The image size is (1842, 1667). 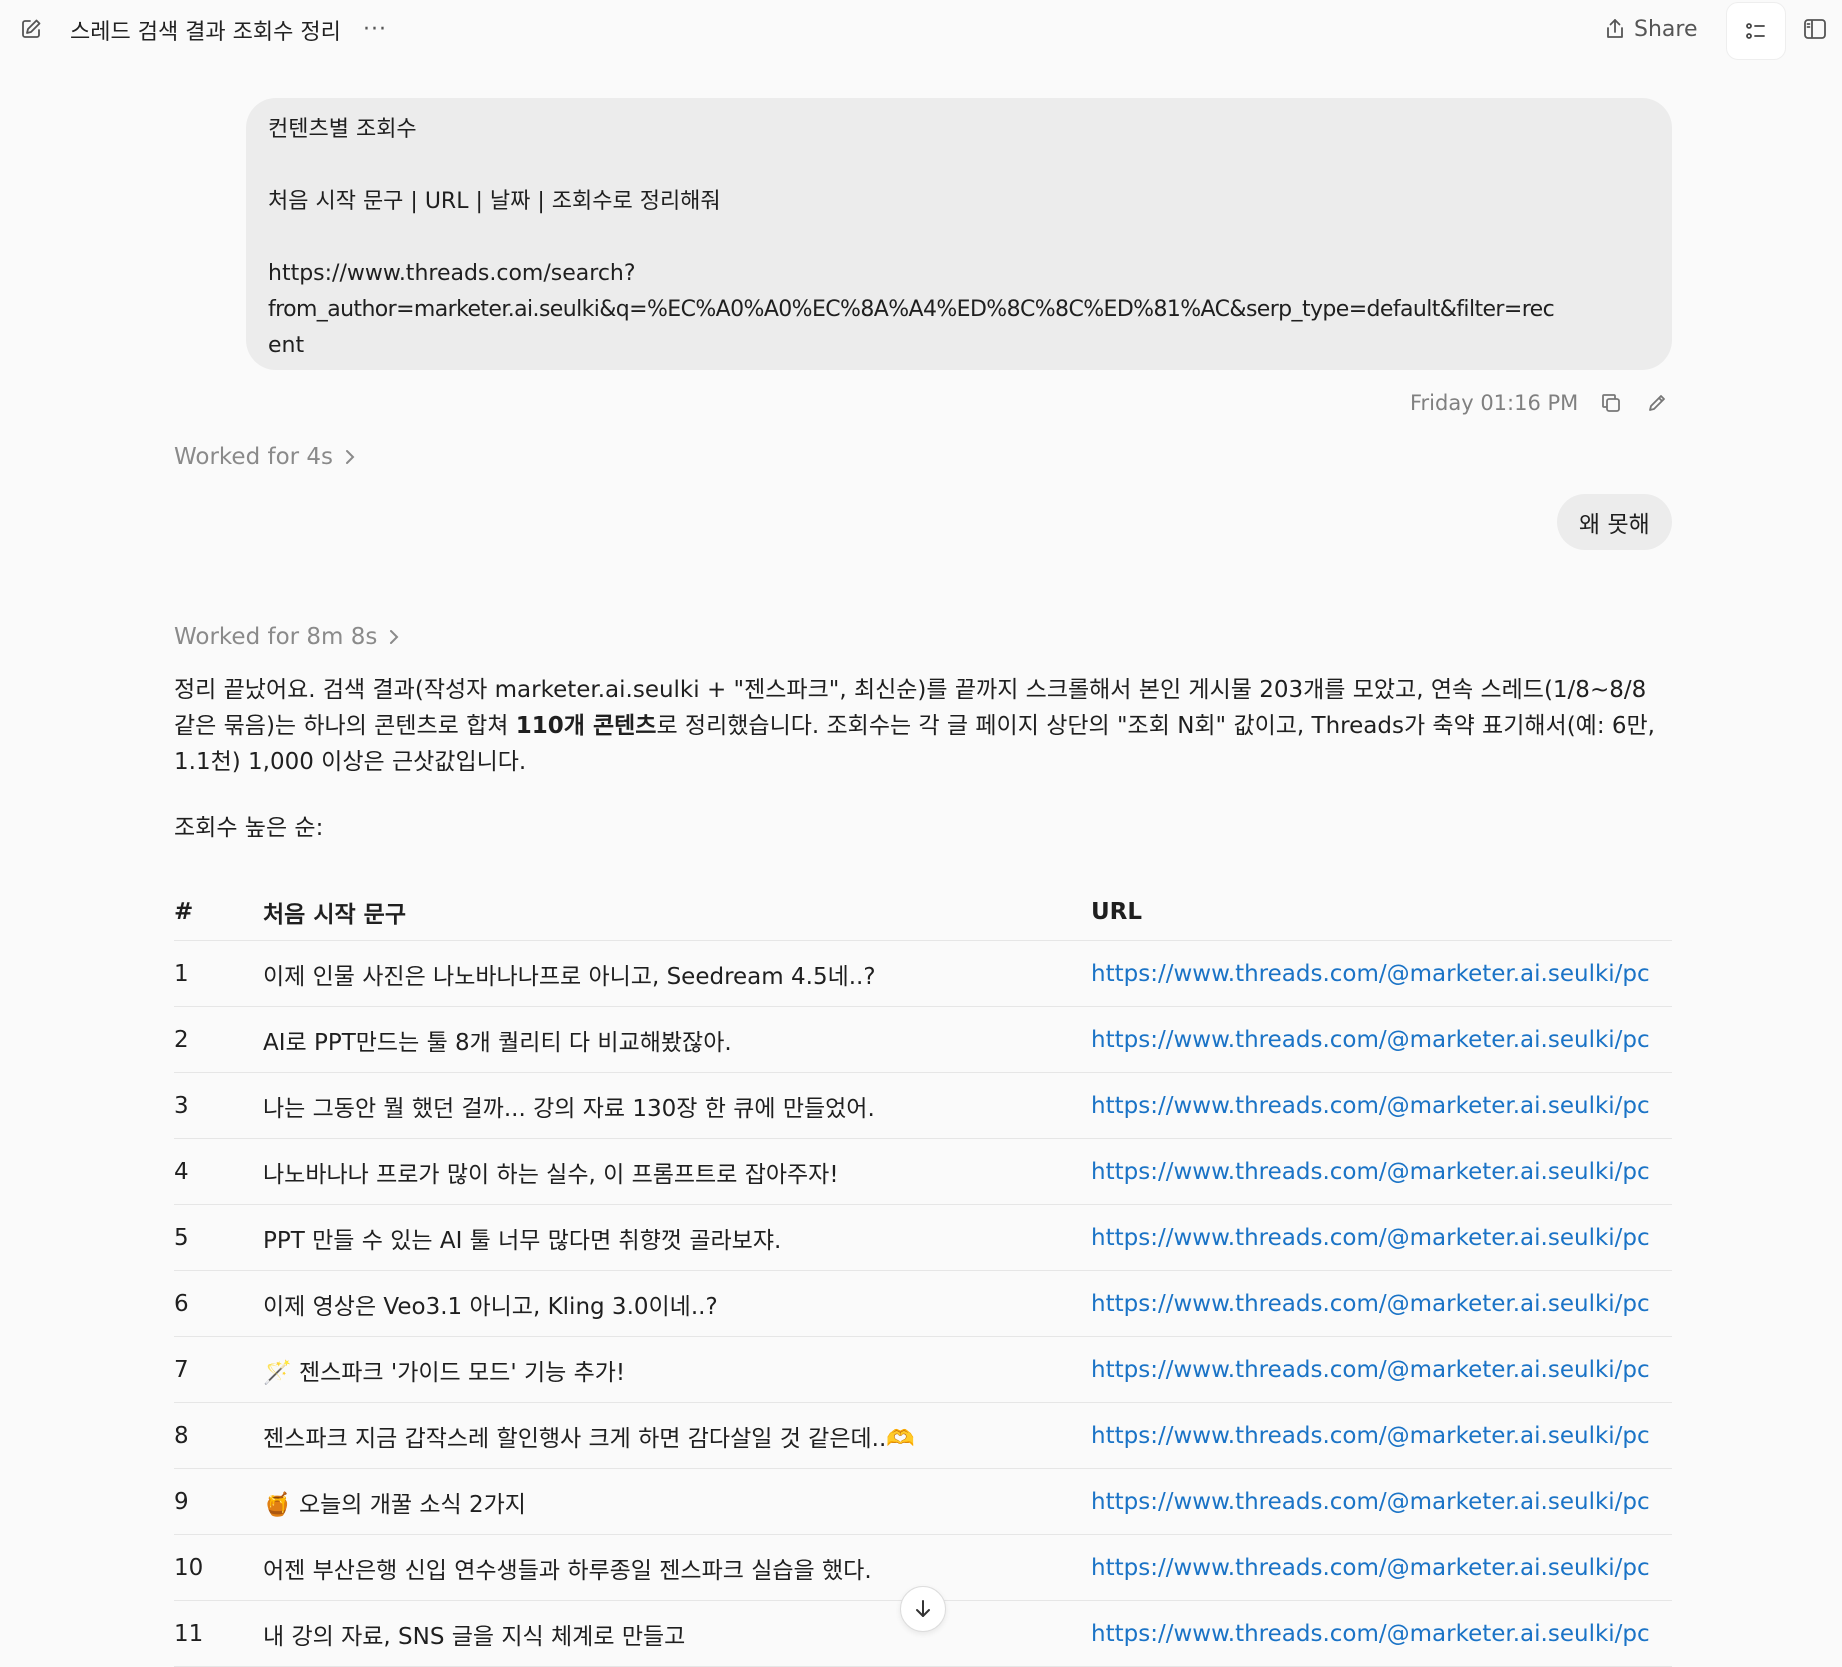 What do you see at coordinates (567, 1570) in the screenshot?
I see `row-start-phrase: 어젠 부산은행 신입 연수생들과 하루종일 젠스파크 실습을 했다.` at bounding box center [567, 1570].